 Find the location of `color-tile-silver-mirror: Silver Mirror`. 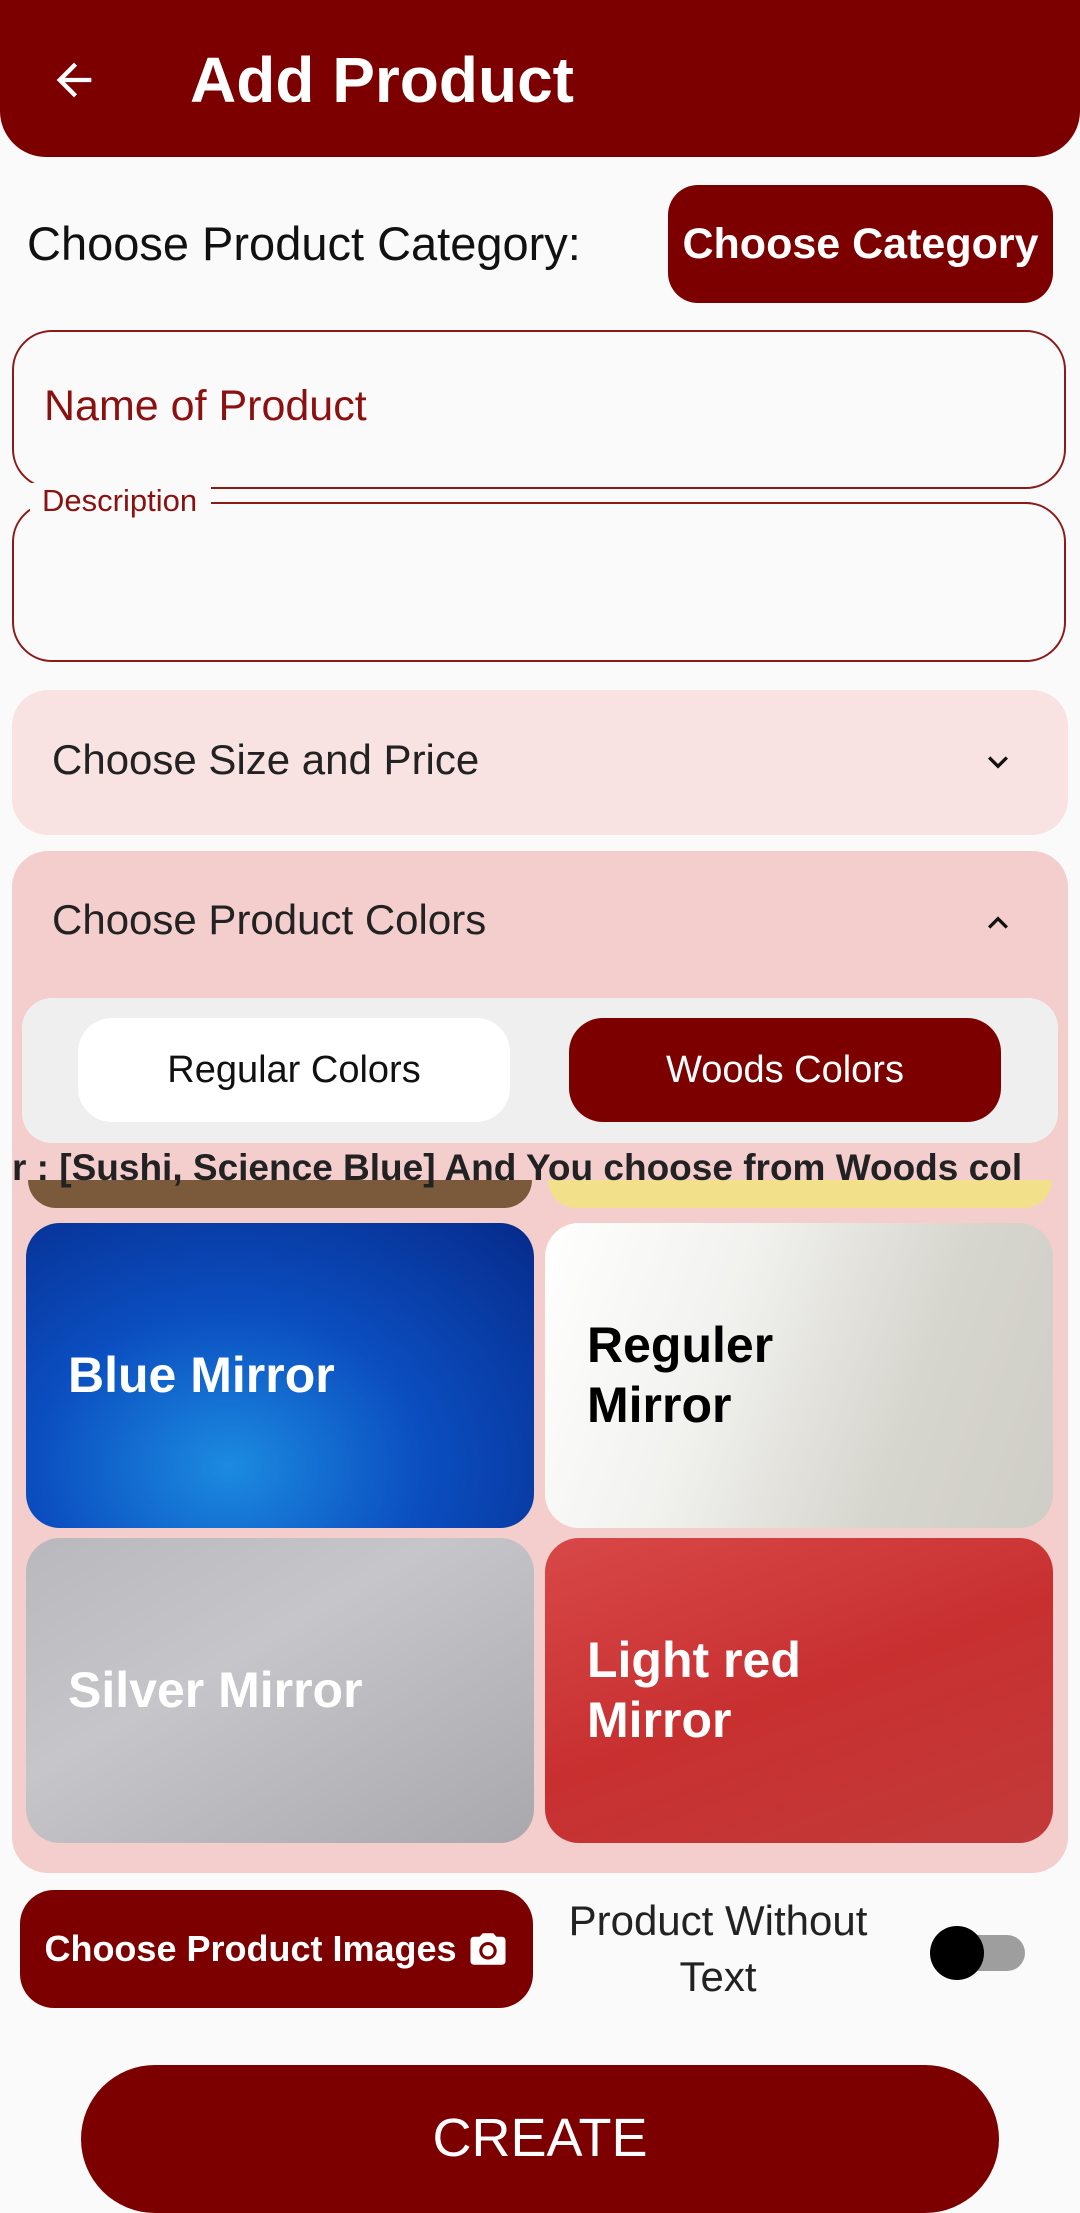

color-tile-silver-mirror: Silver Mirror is located at coordinates (280, 1690).